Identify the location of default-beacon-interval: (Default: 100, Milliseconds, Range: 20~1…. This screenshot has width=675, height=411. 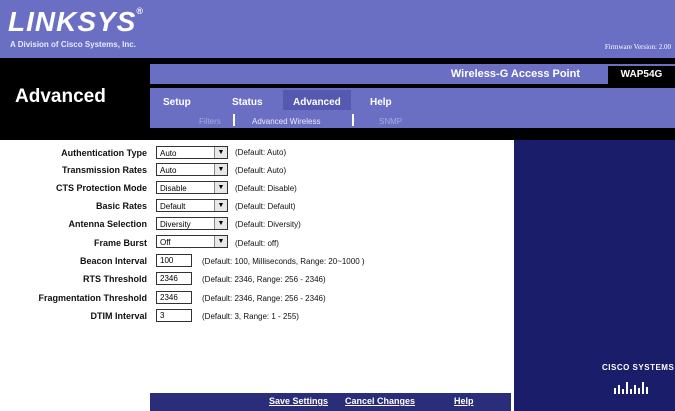
(283, 261).